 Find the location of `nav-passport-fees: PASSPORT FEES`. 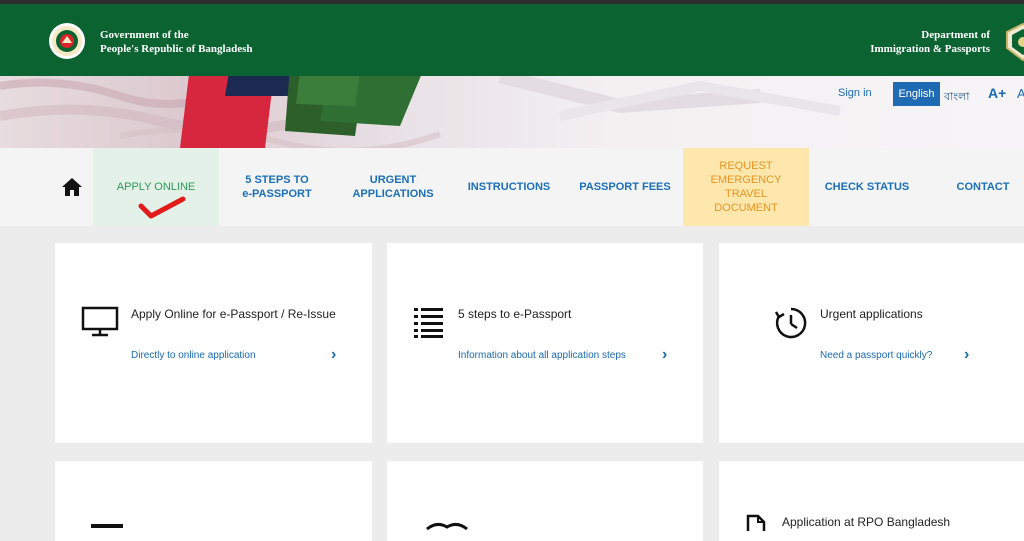

nav-passport-fees: PASSPORT FEES is located at coordinates (625, 187).